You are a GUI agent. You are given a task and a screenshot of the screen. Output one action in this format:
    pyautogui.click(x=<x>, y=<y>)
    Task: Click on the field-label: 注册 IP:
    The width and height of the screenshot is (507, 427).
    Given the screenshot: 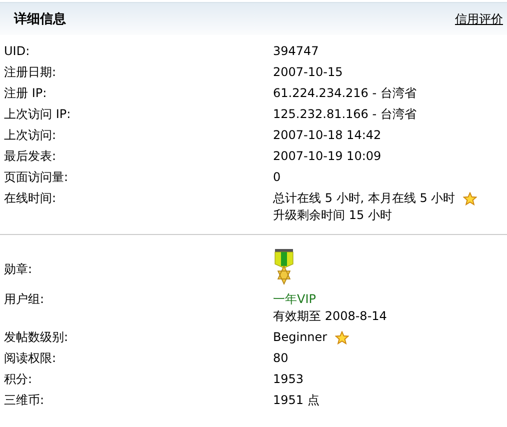 What is the action you would take?
    pyautogui.click(x=26, y=93)
    